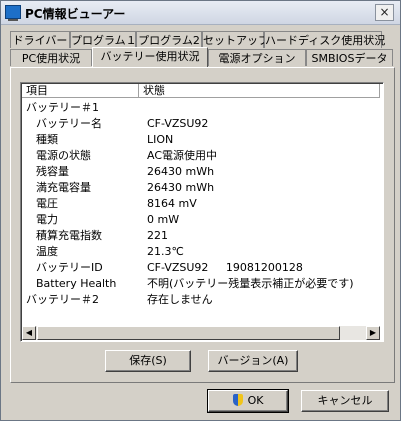 The height and width of the screenshot is (421, 401). What do you see at coordinates (62, 107) in the screenshot?
I see `item-label: バッテリー＃1` at bounding box center [62, 107].